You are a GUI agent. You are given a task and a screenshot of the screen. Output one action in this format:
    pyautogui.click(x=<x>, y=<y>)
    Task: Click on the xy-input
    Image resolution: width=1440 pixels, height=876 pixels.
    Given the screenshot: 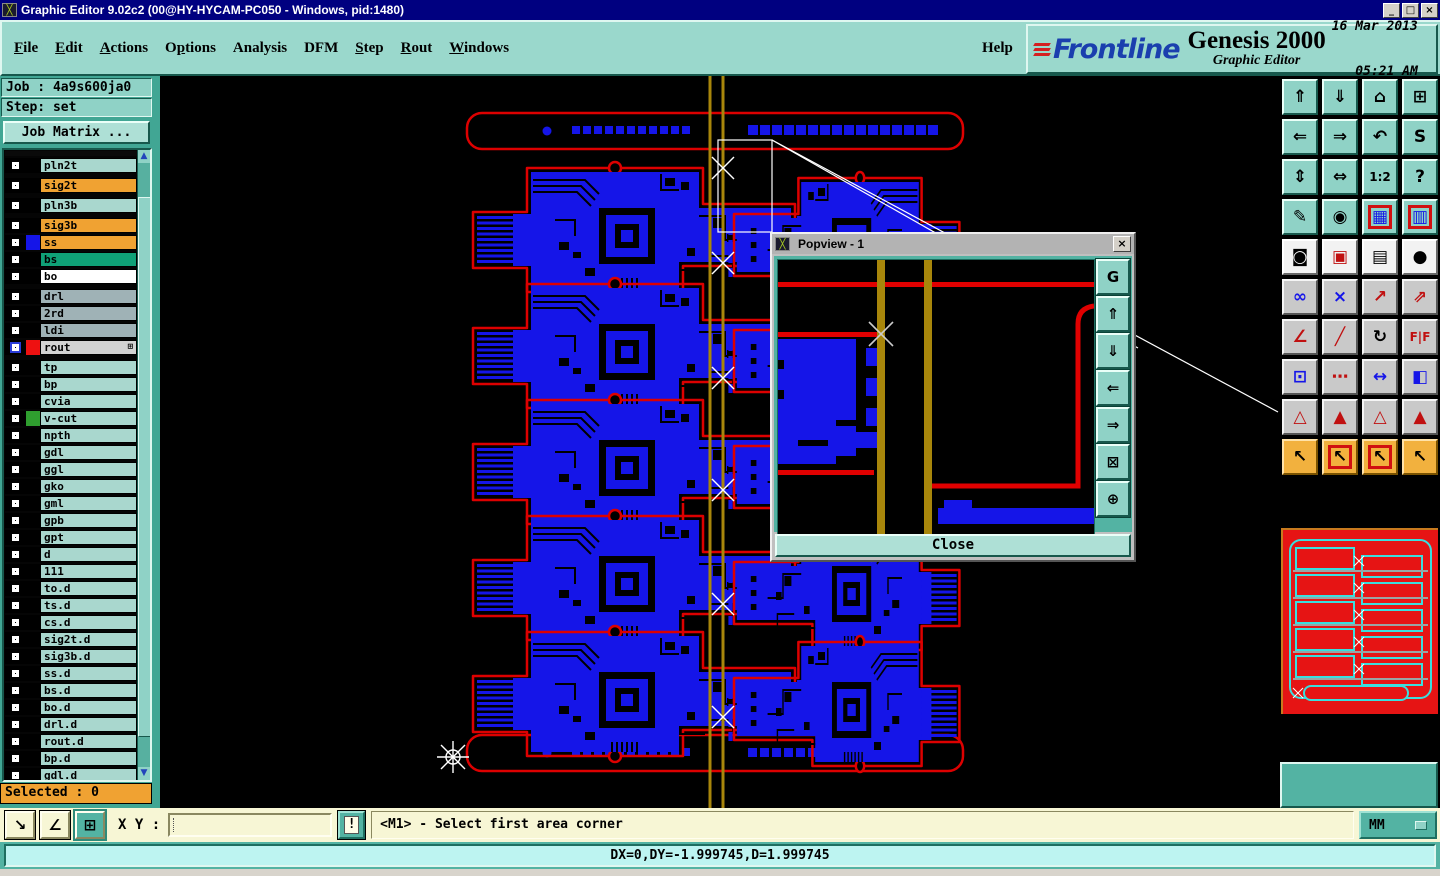 What is the action you would take?
    pyautogui.click(x=250, y=825)
    